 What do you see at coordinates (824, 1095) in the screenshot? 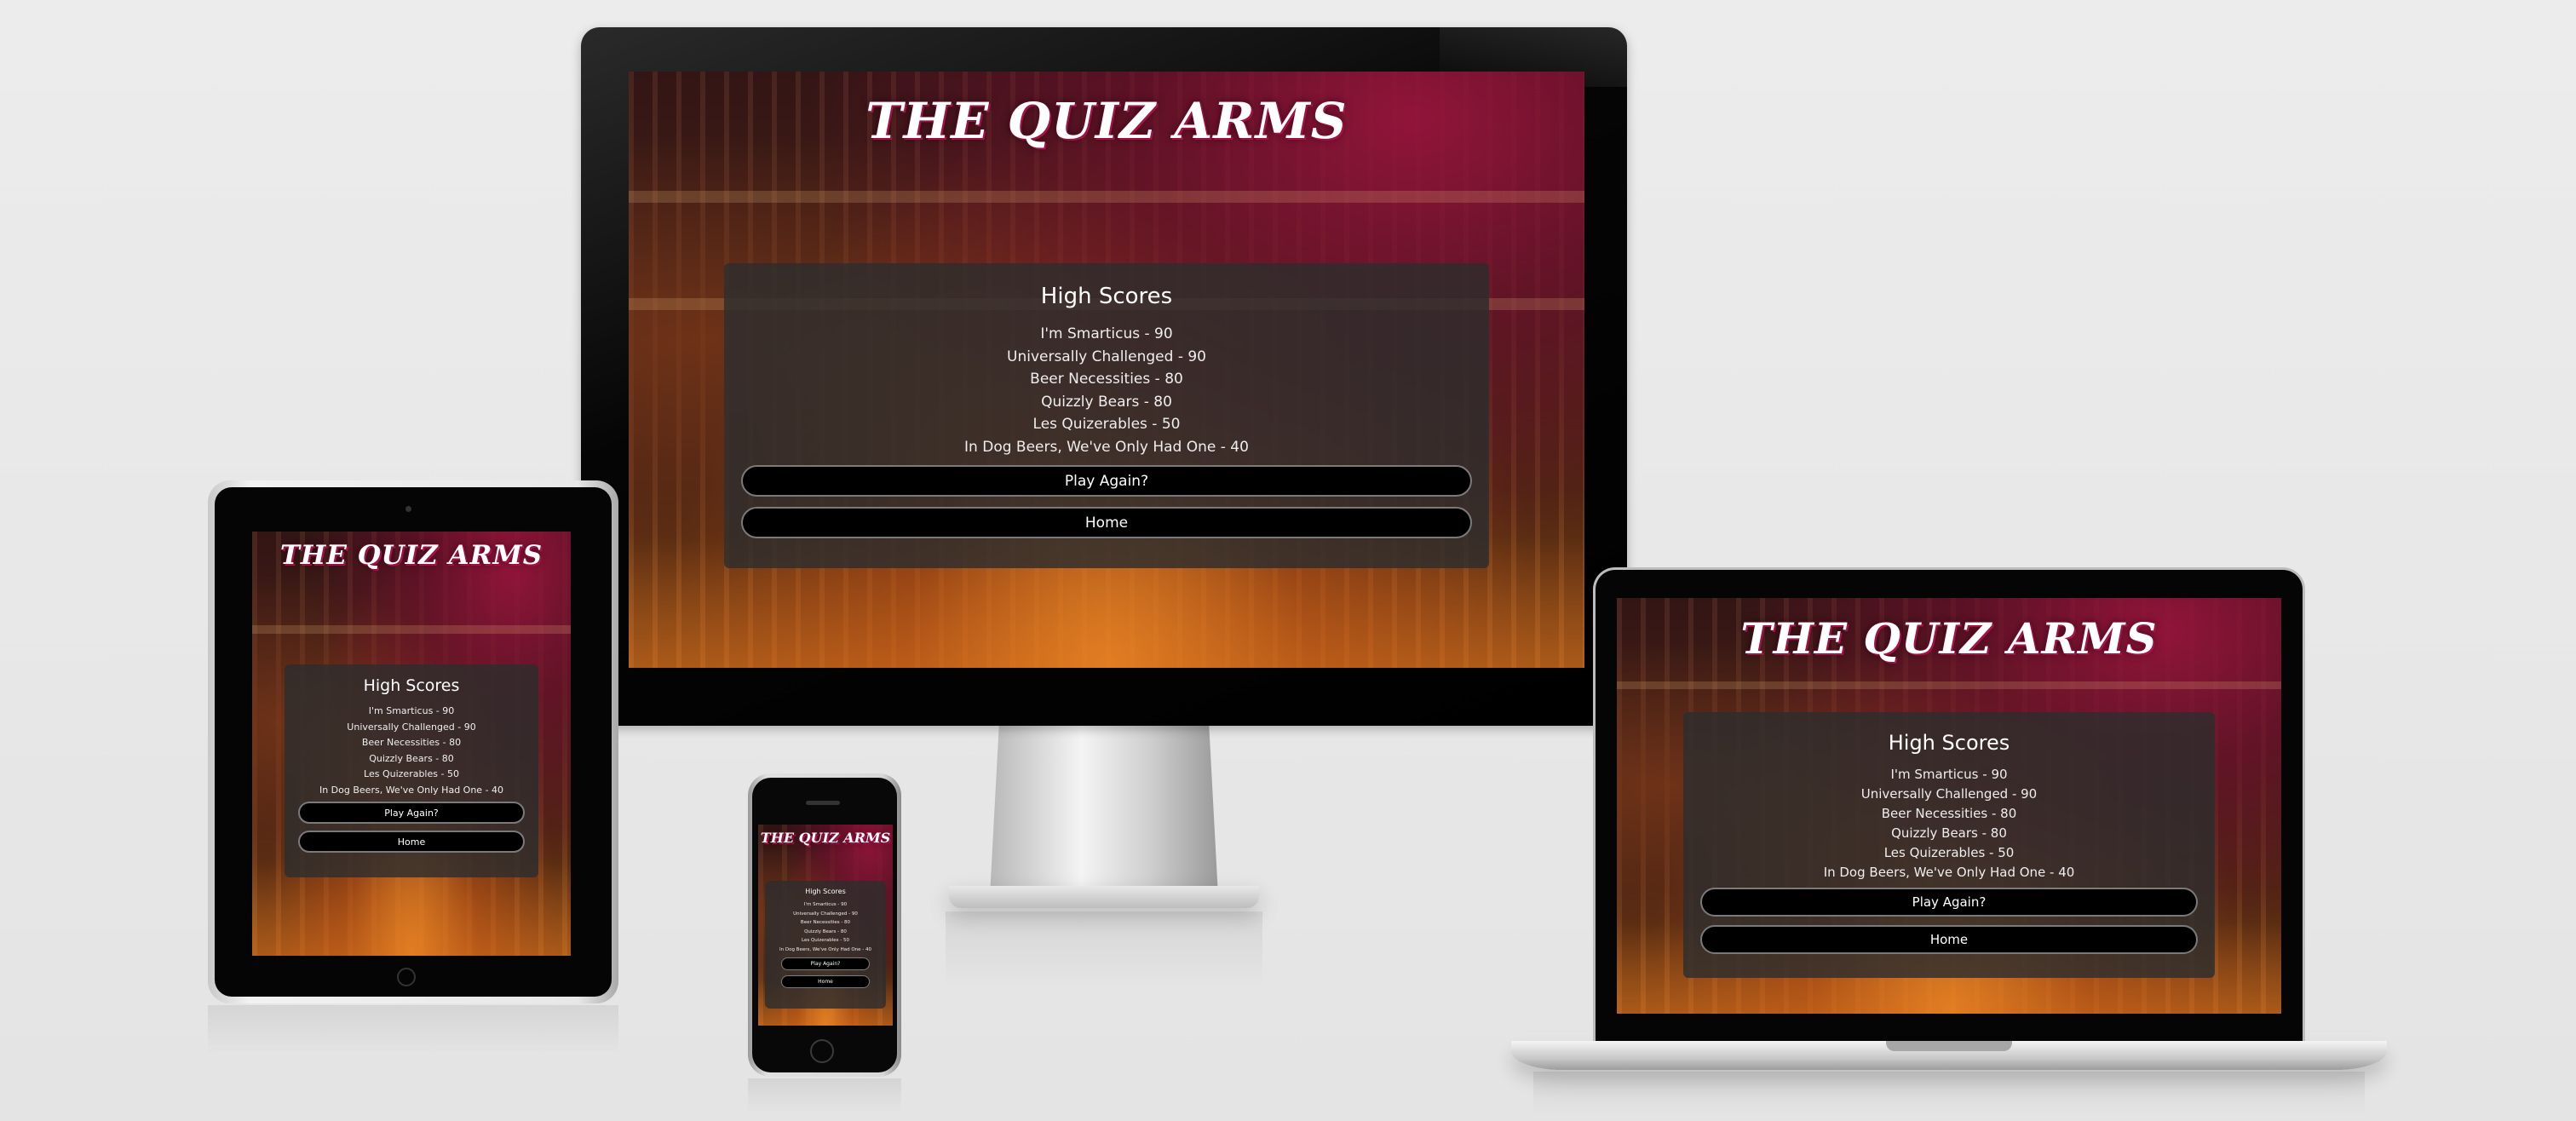
I see `phone-reflection` at bounding box center [824, 1095].